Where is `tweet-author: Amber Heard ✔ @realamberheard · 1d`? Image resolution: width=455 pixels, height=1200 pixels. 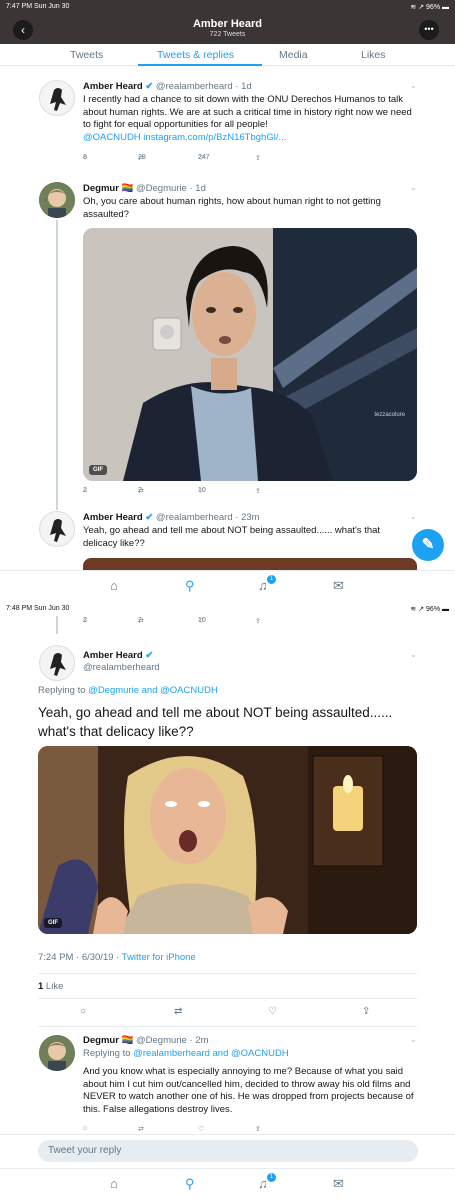
tweet-author: Amber Heard ✔ @realamberheard · 1d is located at coordinates (167, 86).